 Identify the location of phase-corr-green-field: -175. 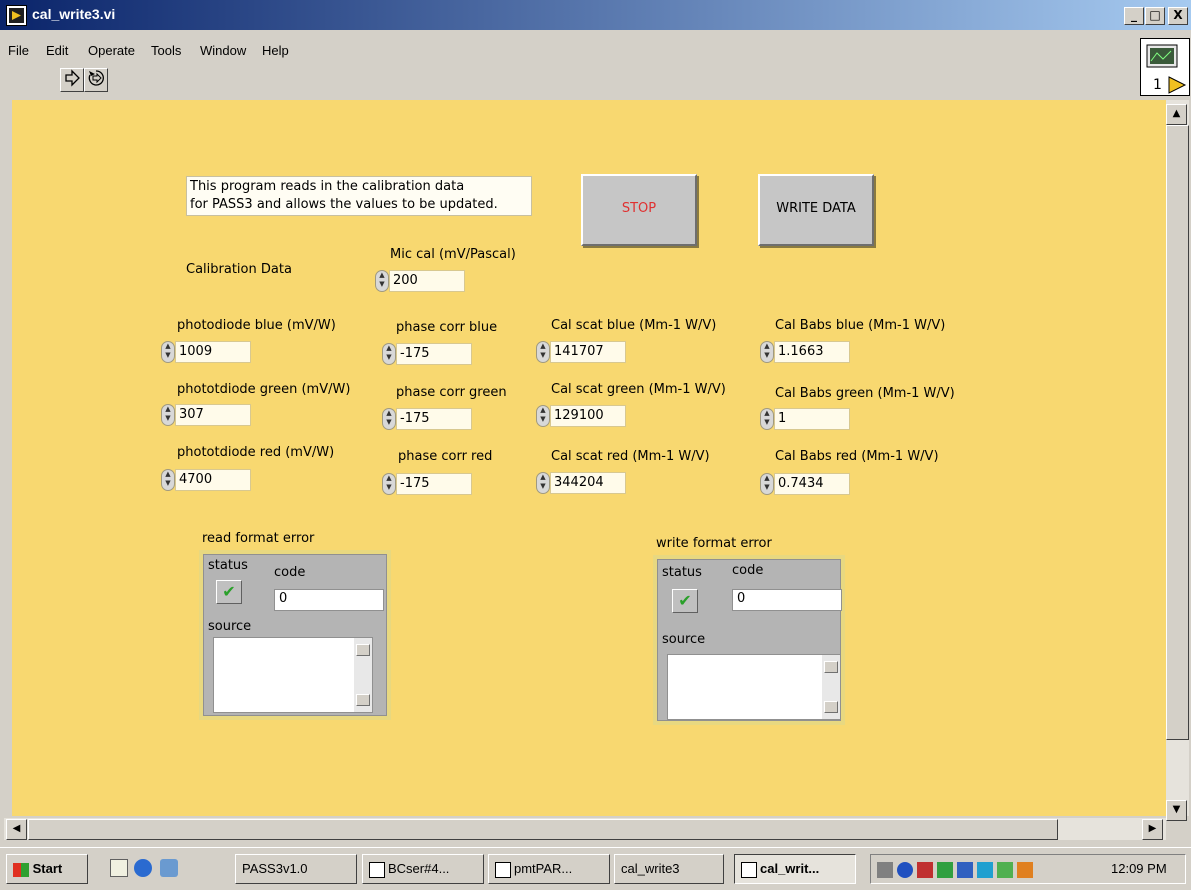
(434, 419).